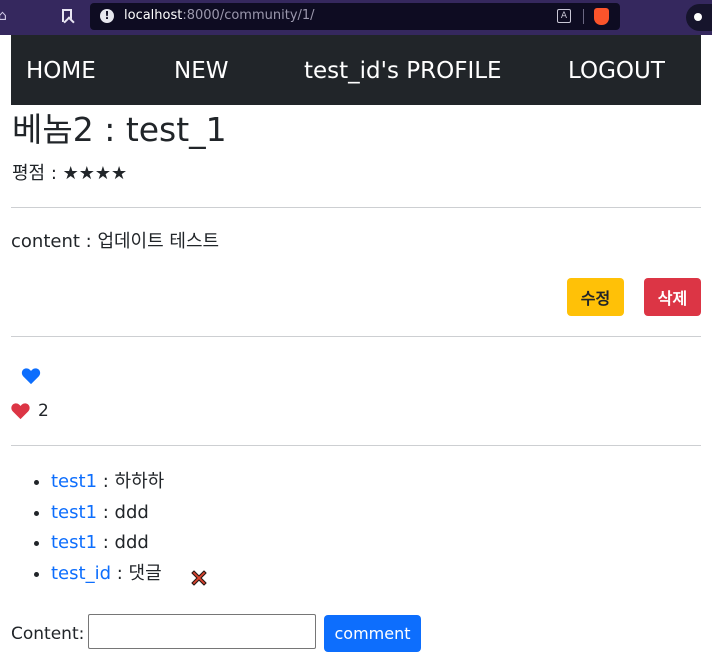 This screenshot has height=669, width=712. What do you see at coordinates (81, 573) in the screenshot?
I see `comment-author-link: test_id` at bounding box center [81, 573].